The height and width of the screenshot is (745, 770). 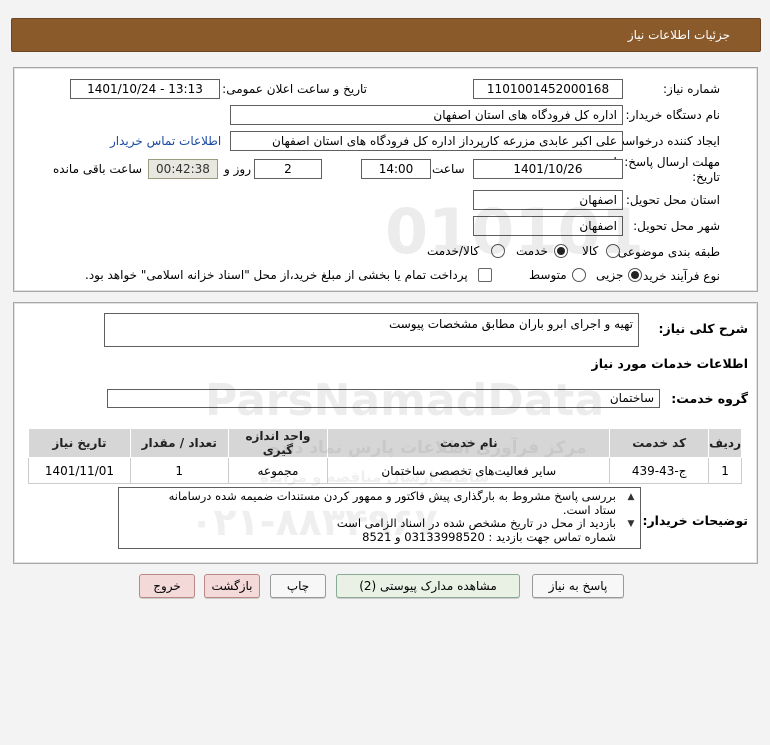 What do you see at coordinates (548, 275) in the screenshot?
I see `process-option-medium: متوسط` at bounding box center [548, 275].